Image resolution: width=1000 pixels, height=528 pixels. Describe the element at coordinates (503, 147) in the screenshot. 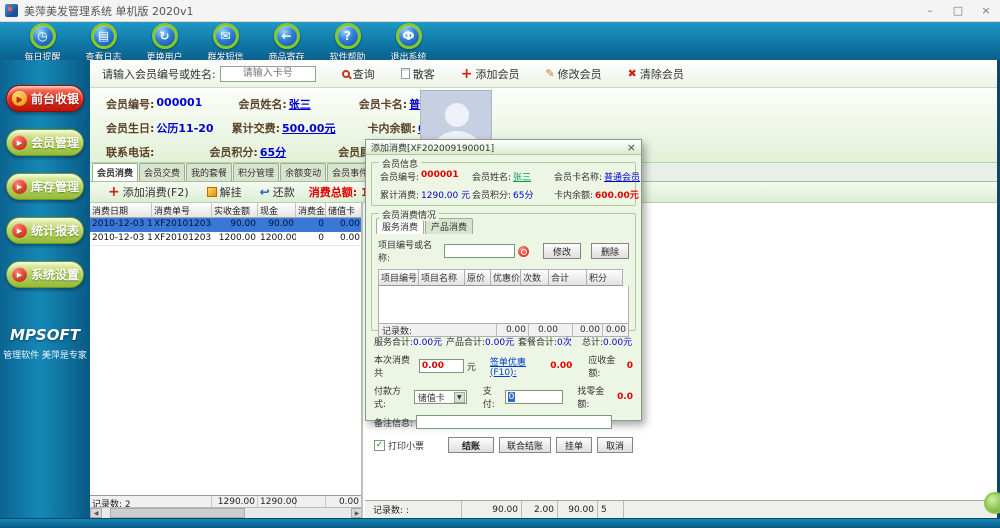

I see `dialog-titlebar: 添加消费[XF202009190001] ×` at that location.